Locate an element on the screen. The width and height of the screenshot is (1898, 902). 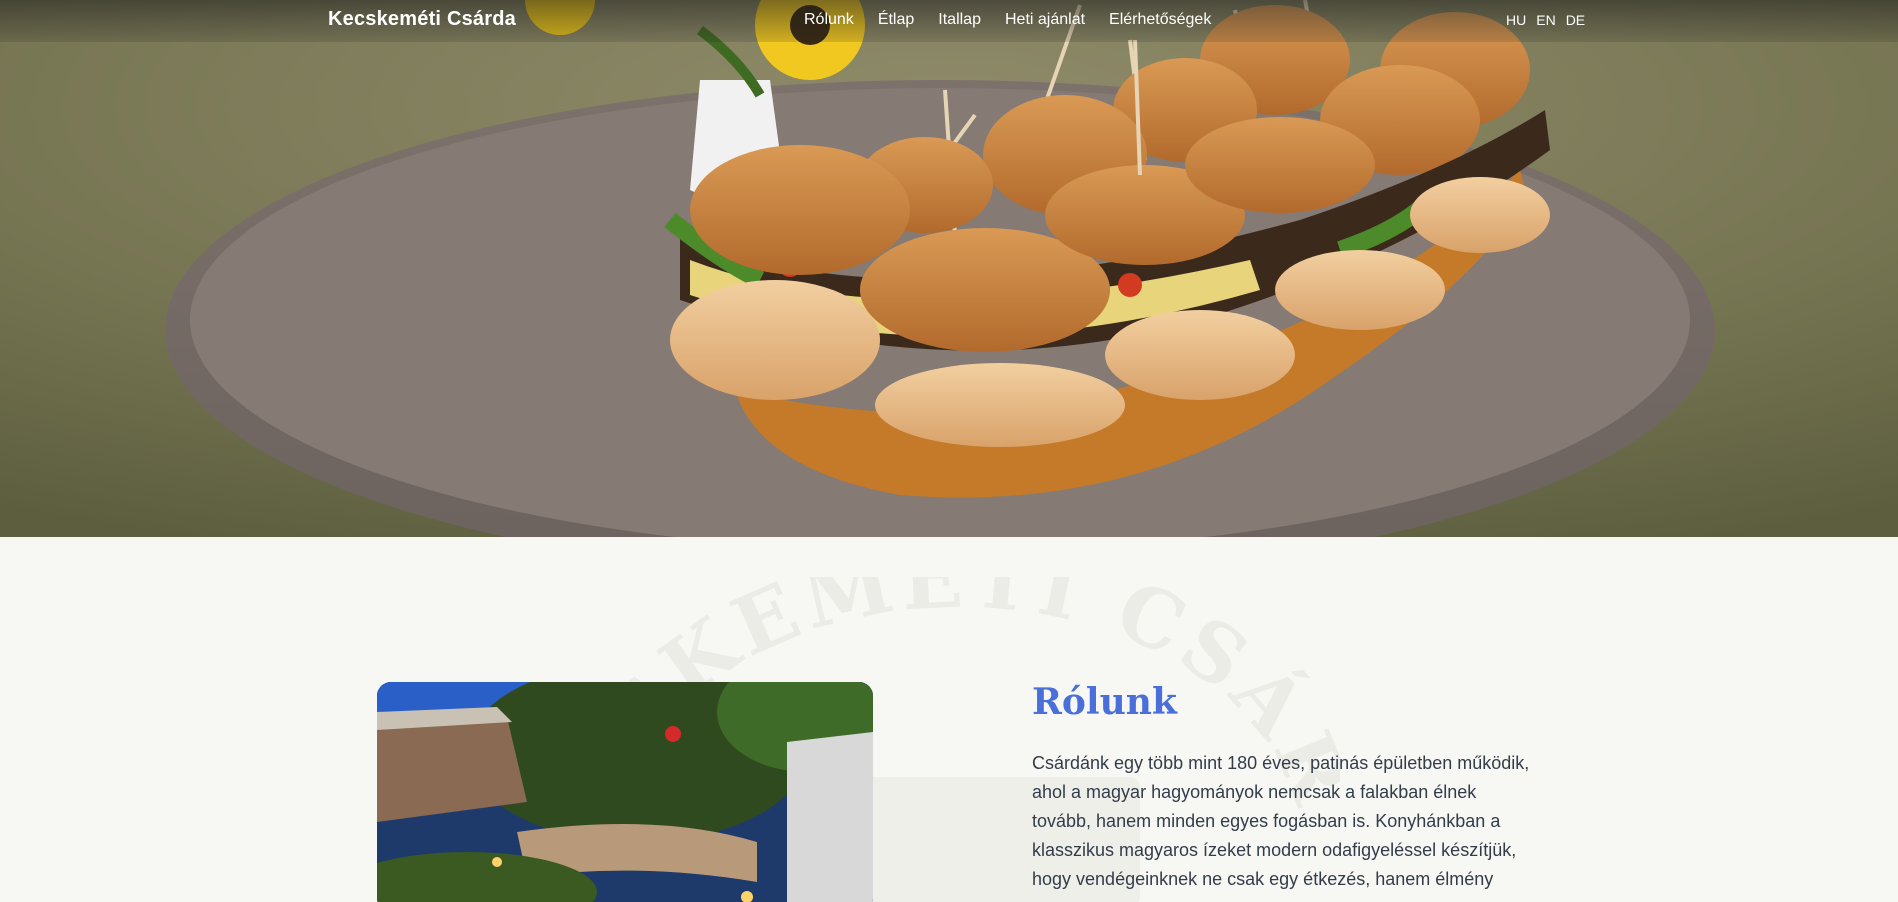
lang-en-link: EN is located at coordinates (1545, 20).